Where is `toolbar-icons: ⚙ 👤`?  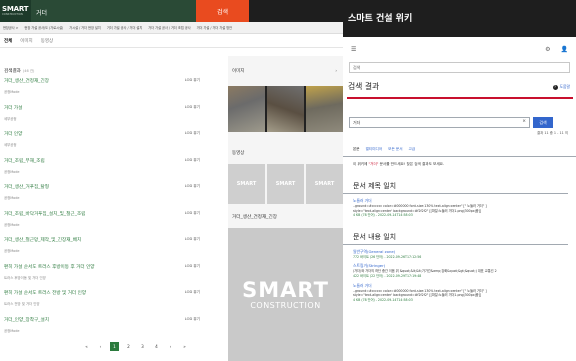
toolbar-icons: ⚙ 👤 is located at coordinates (556, 49).